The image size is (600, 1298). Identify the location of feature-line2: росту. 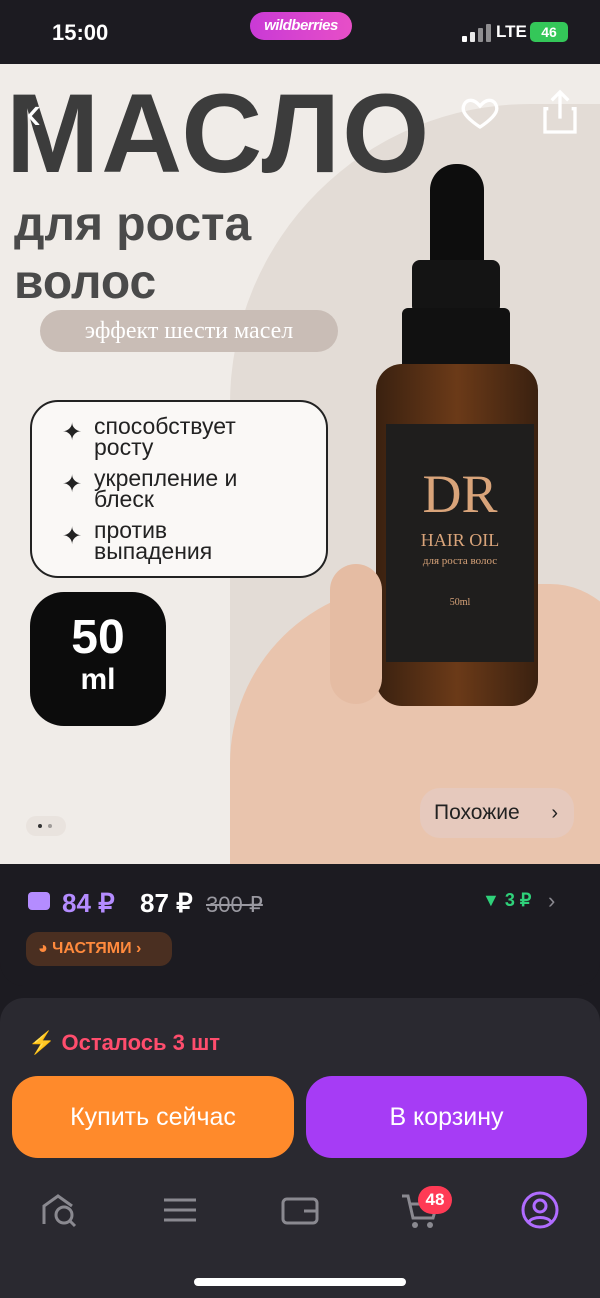
(124, 447).